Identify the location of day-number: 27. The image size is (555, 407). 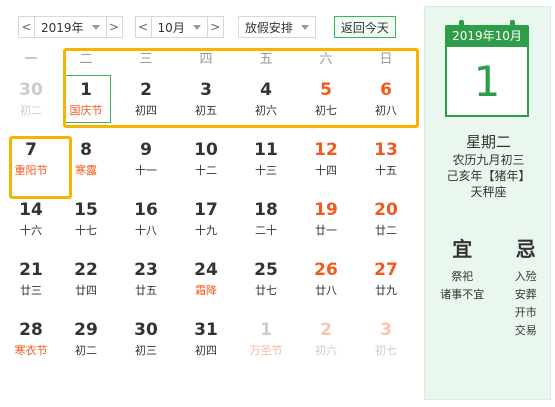
(386, 270).